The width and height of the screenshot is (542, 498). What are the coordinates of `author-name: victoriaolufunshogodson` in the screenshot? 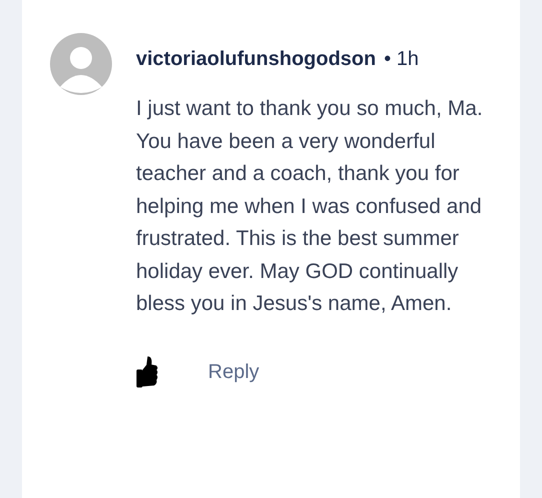 It's located at (256, 59).